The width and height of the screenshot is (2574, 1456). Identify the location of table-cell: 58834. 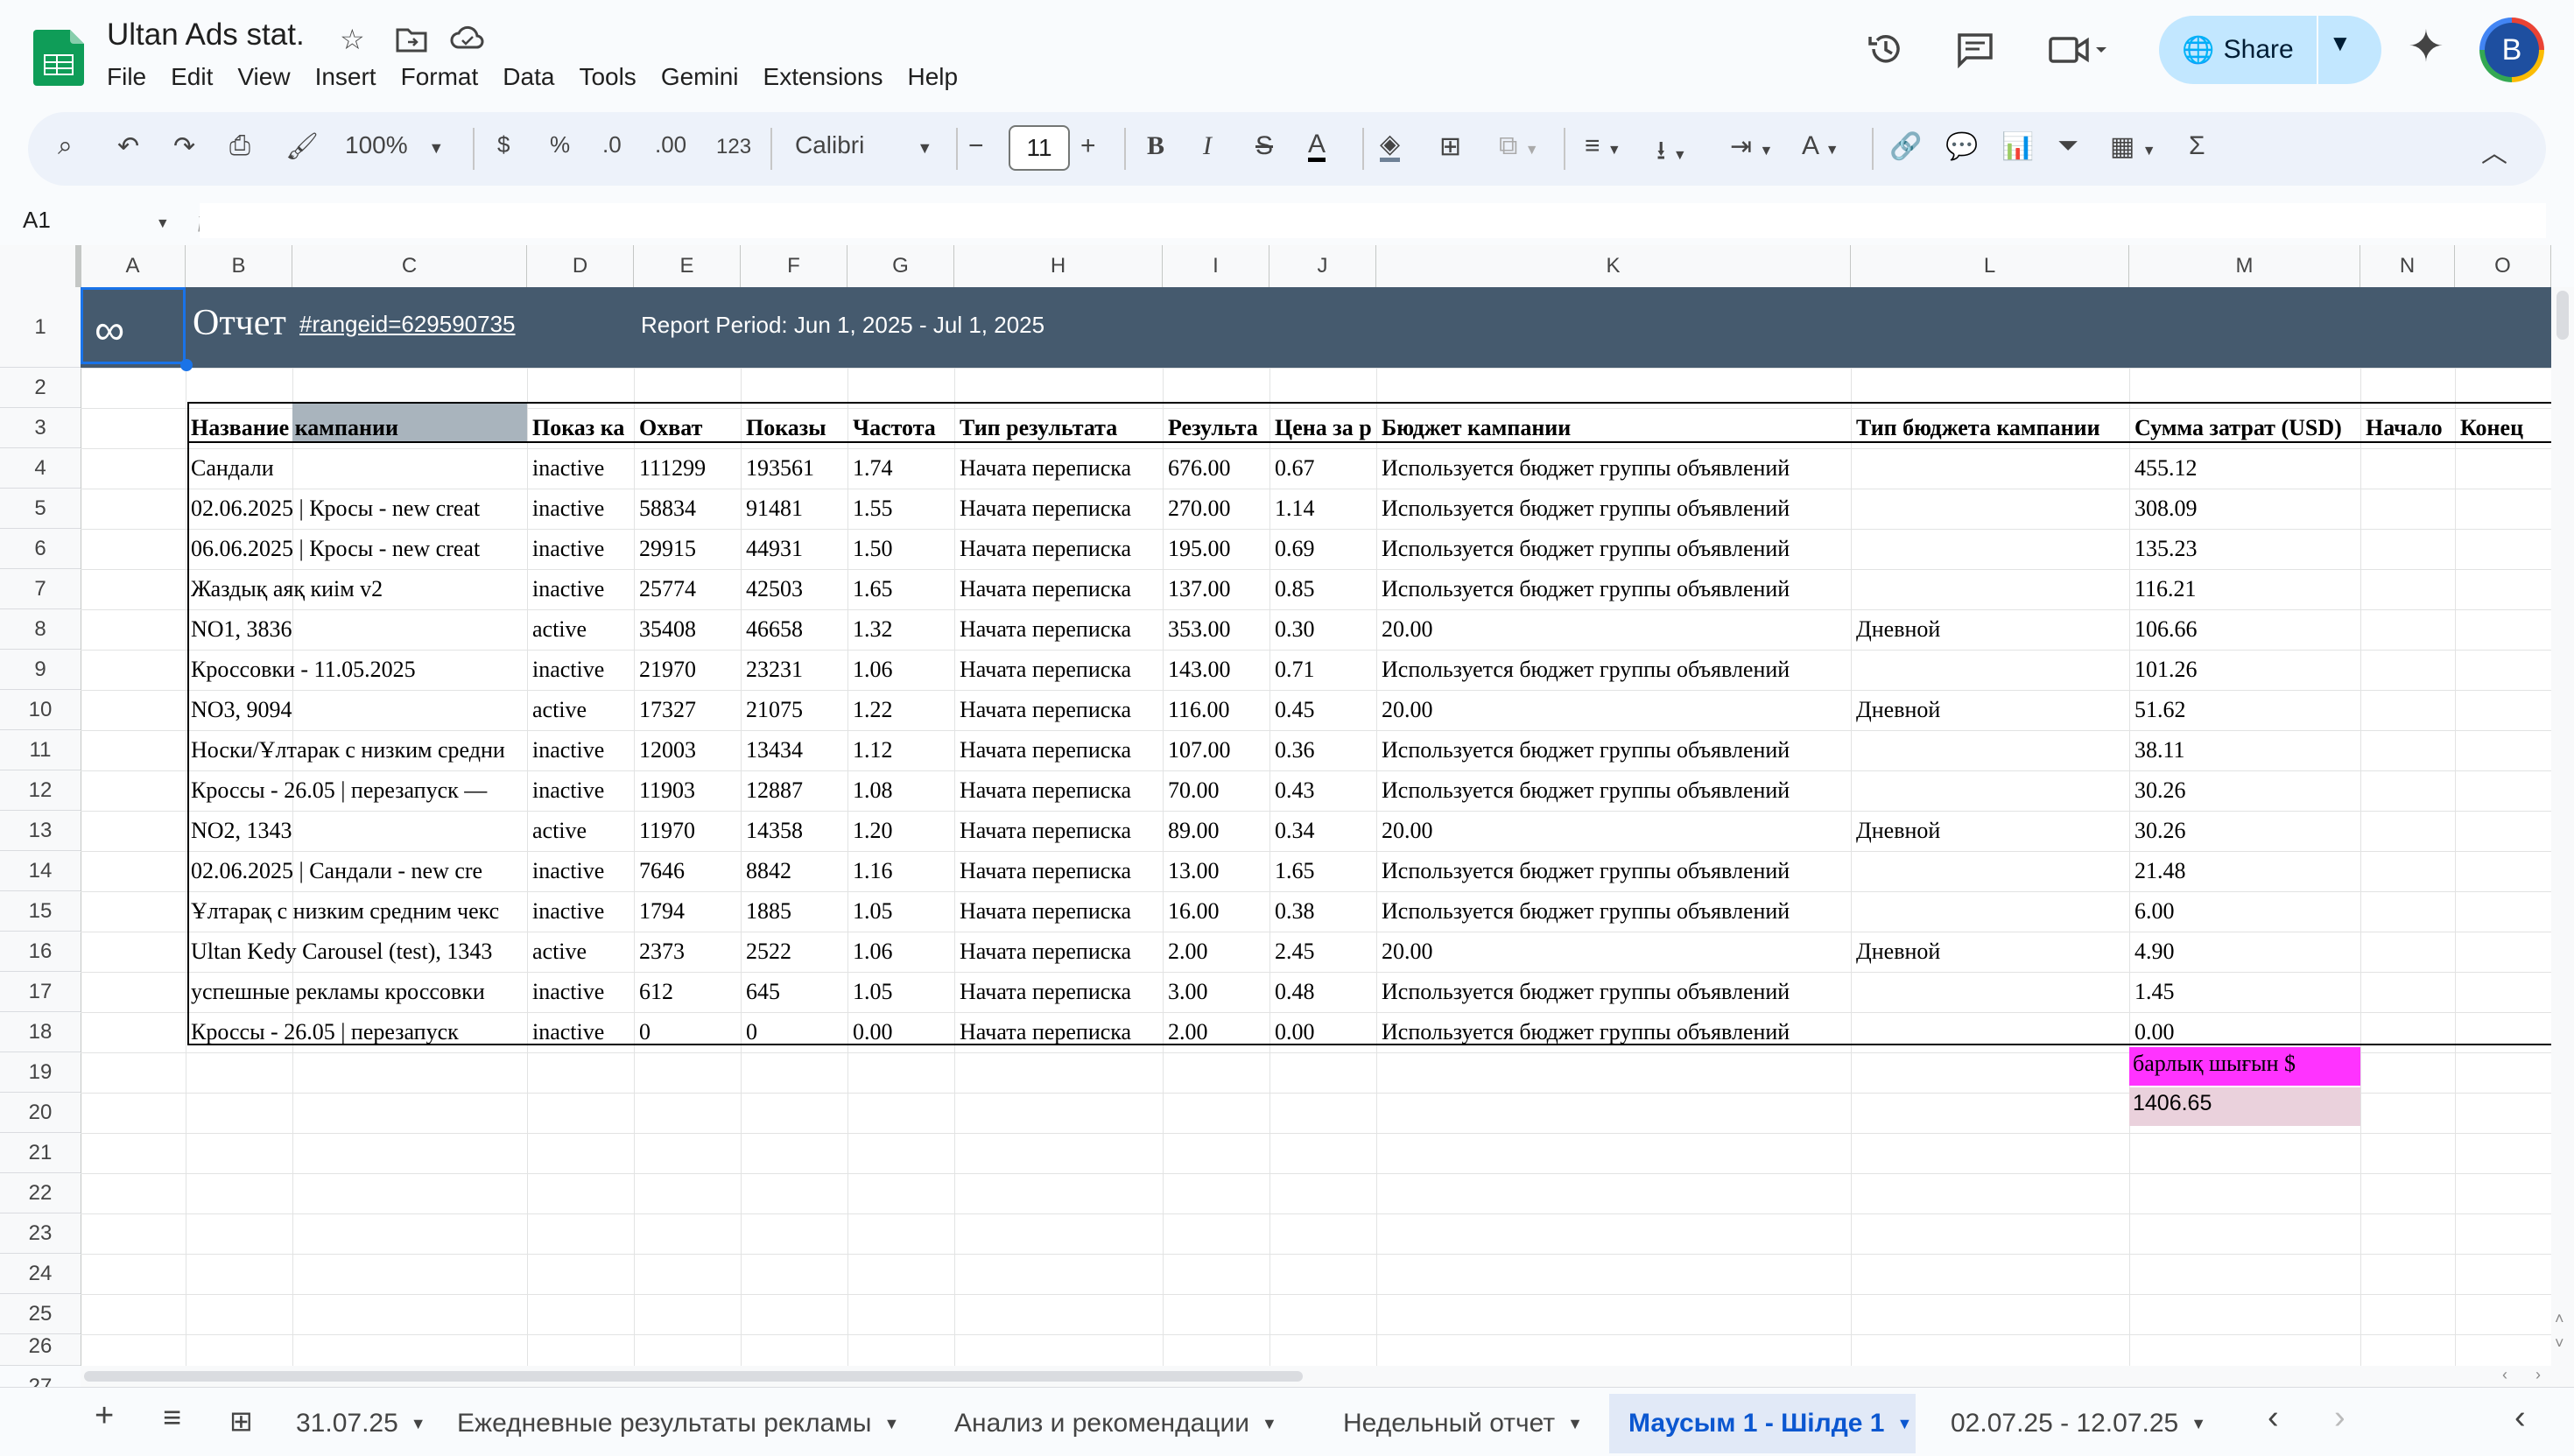
(690, 509).